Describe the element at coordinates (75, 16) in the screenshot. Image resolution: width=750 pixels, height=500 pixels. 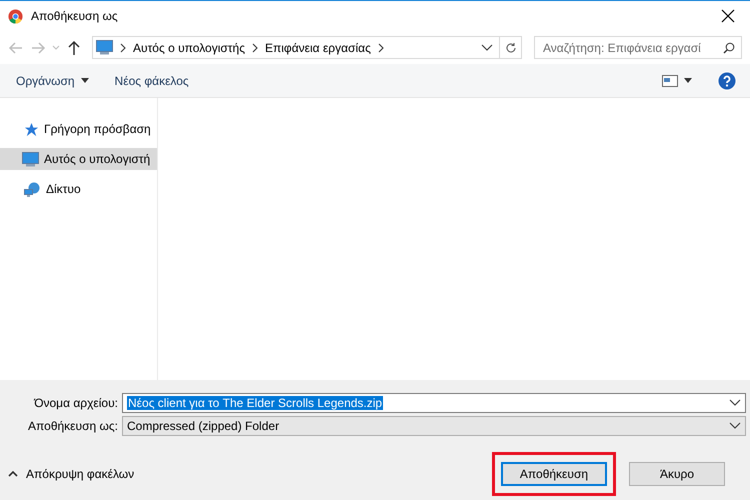
I see `window-title: Αποθήκευση ως` at that location.